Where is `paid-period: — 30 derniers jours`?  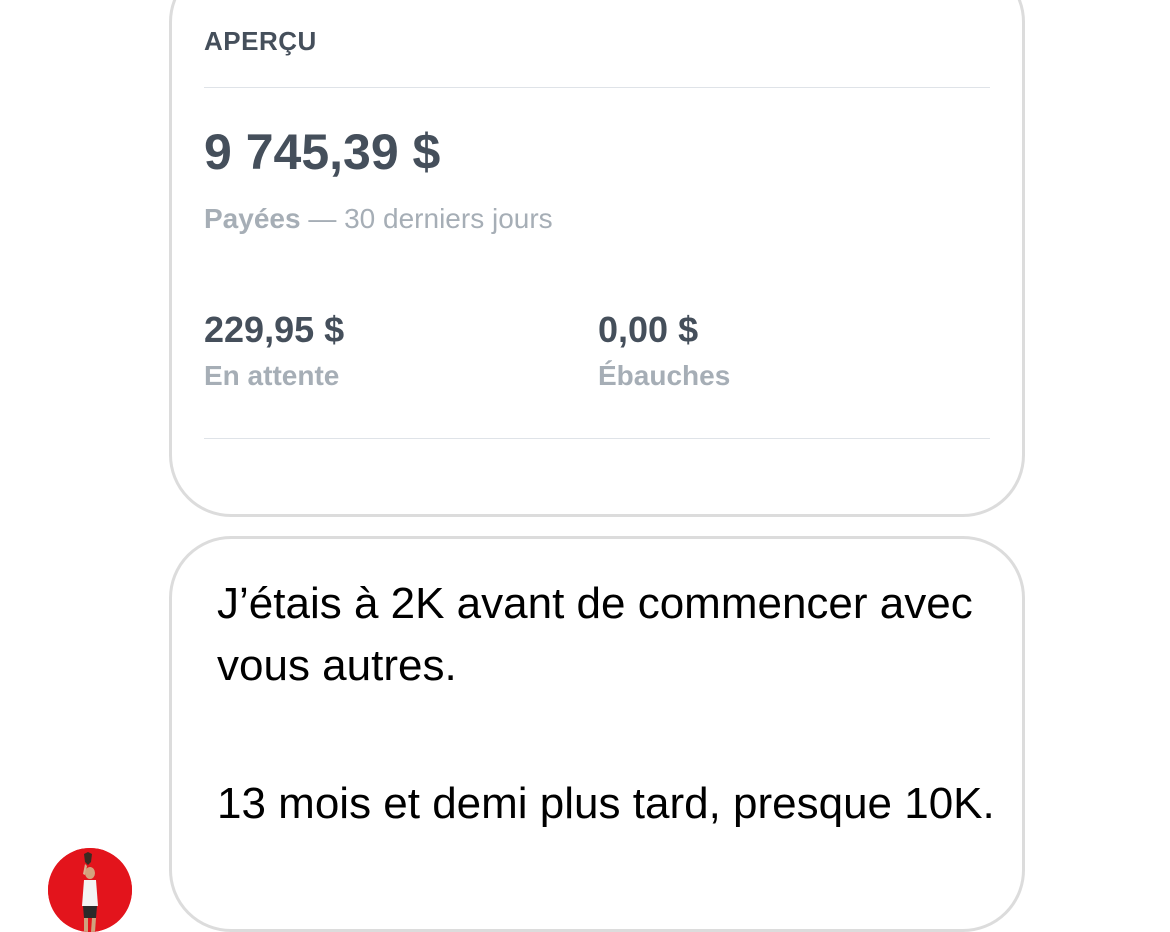 paid-period: — 30 derniers jours is located at coordinates (426, 218).